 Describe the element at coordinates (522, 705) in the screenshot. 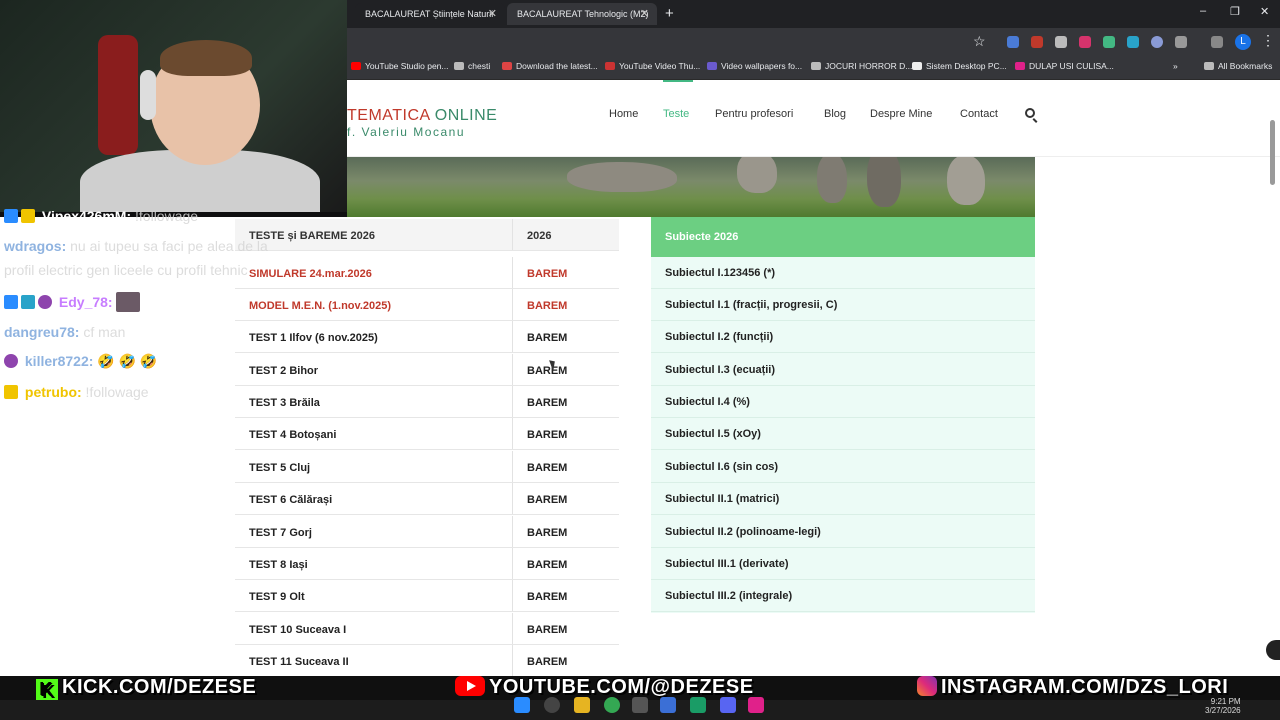

I see `windows-start-icon` at that location.